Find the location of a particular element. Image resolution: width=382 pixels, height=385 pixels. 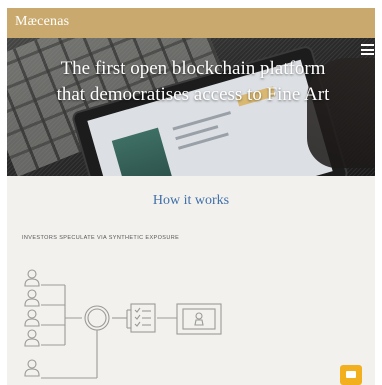

site-logo: Mæcenas is located at coordinates (42, 22).